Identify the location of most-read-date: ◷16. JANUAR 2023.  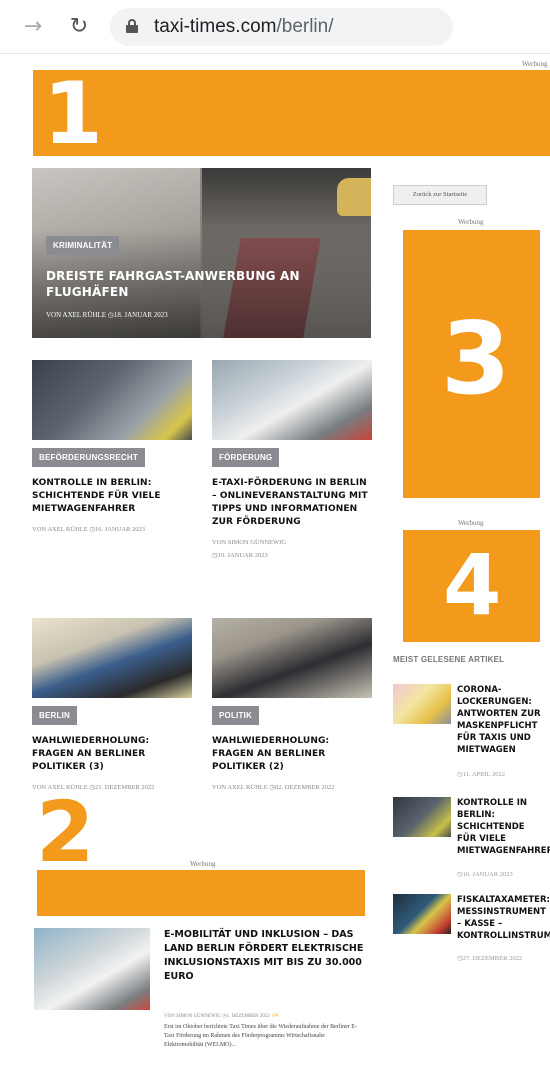
(485, 874).